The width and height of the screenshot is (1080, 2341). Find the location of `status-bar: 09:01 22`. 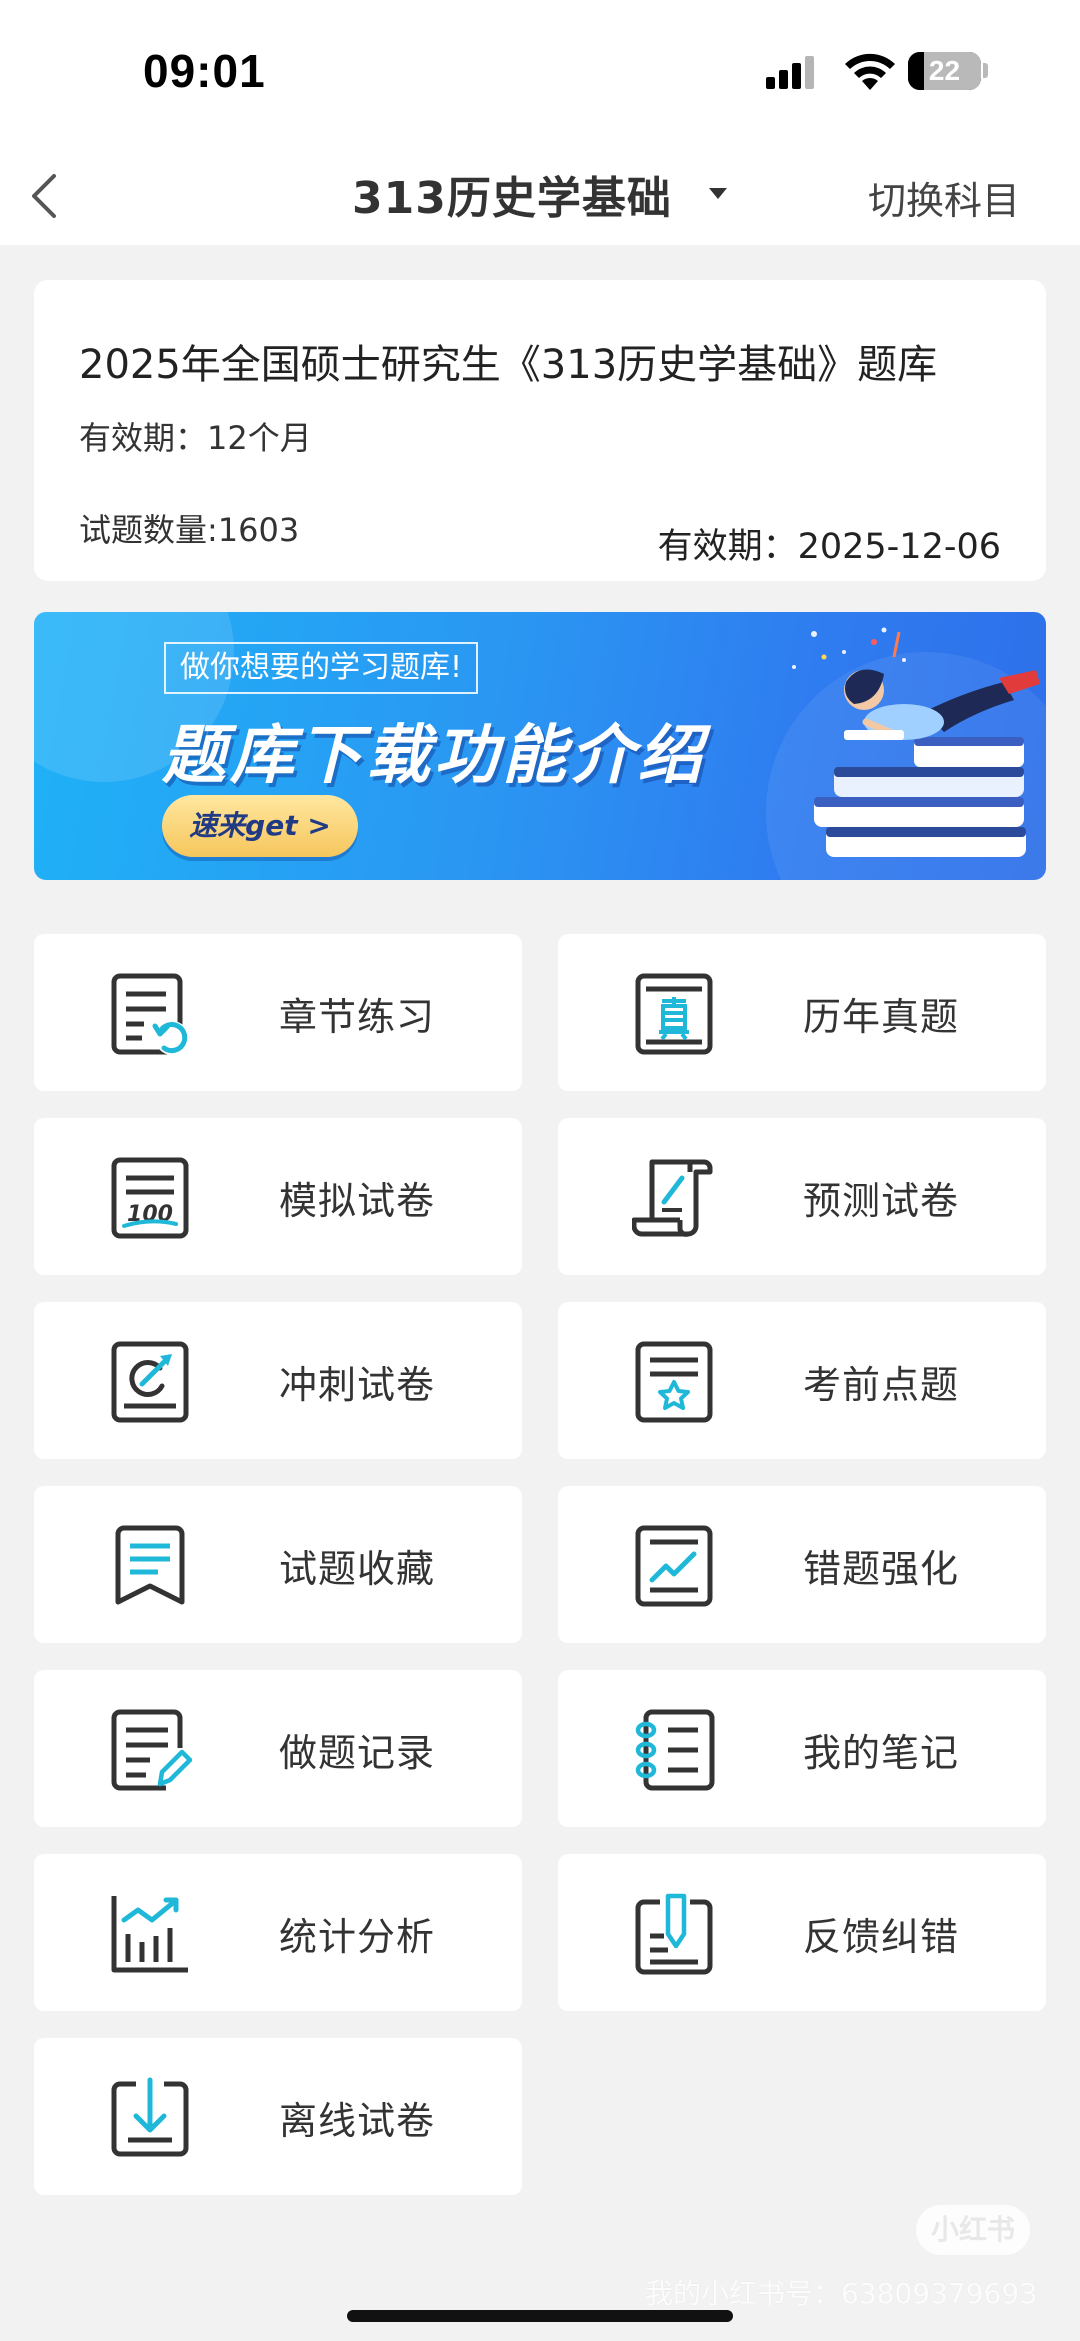

status-bar: 09:01 22 is located at coordinates (540, 74).